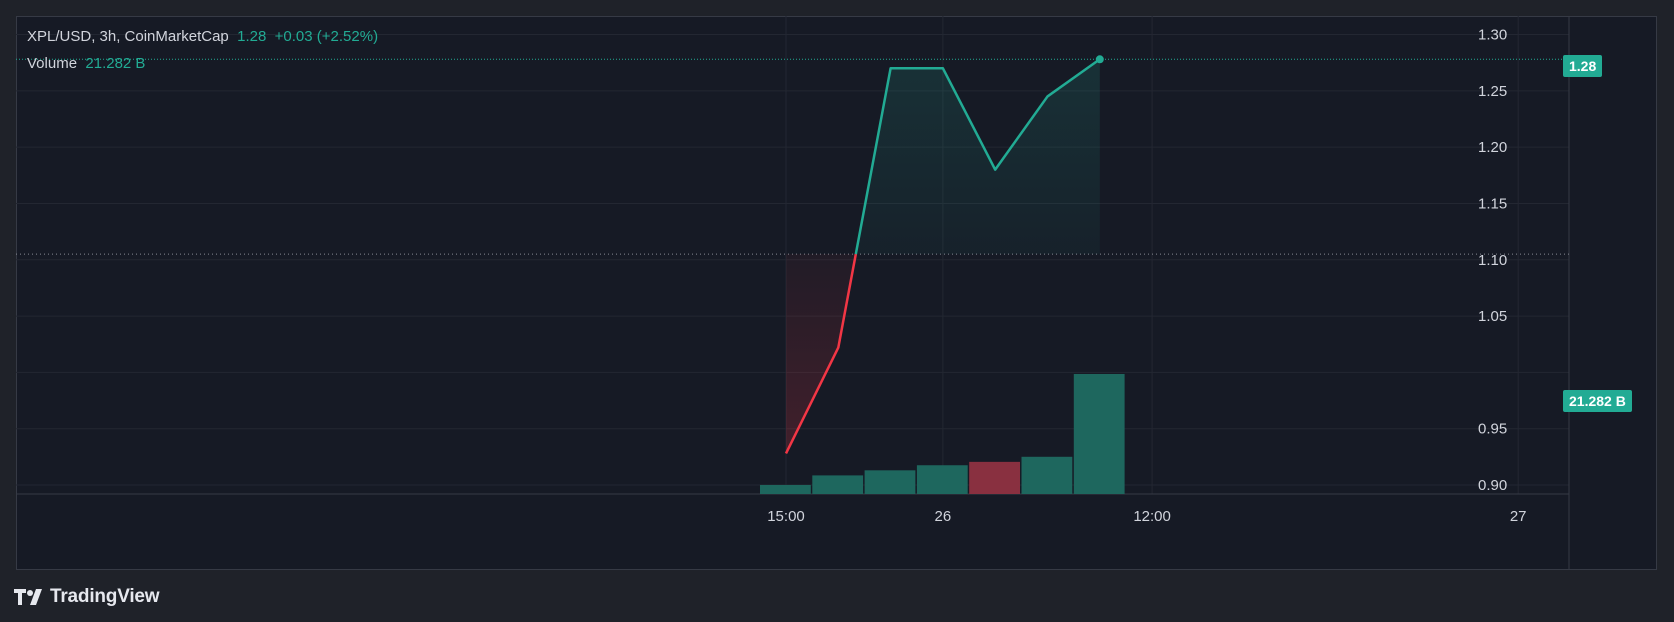 The height and width of the screenshot is (622, 1674). What do you see at coordinates (1492, 260) in the screenshot?
I see `price-tick-label: 1.10` at bounding box center [1492, 260].